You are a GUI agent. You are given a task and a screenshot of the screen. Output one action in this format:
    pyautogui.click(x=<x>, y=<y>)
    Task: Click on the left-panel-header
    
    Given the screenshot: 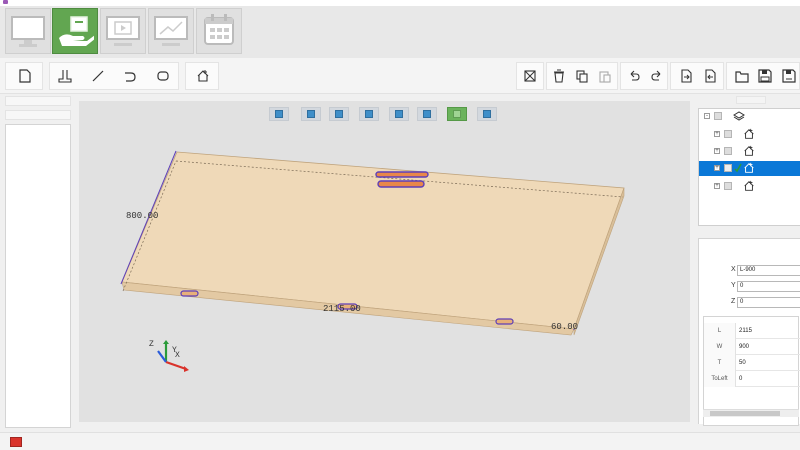 What is the action you would take?
    pyautogui.click(x=38, y=101)
    